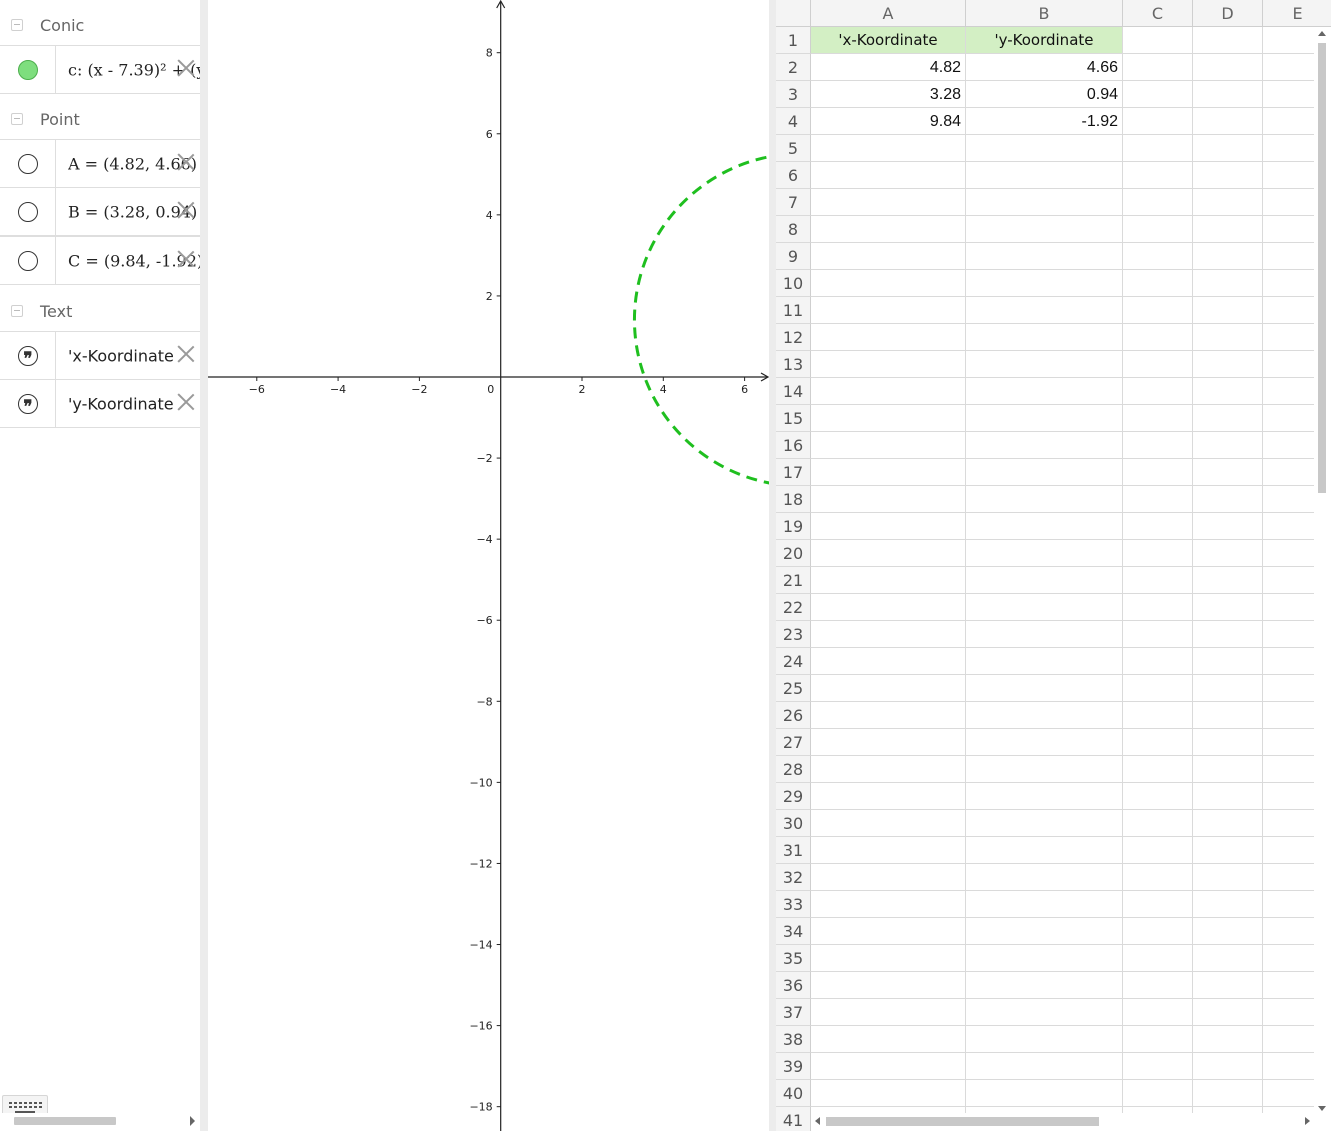  What do you see at coordinates (793, 823) in the screenshot?
I see `row-header: 30` at bounding box center [793, 823].